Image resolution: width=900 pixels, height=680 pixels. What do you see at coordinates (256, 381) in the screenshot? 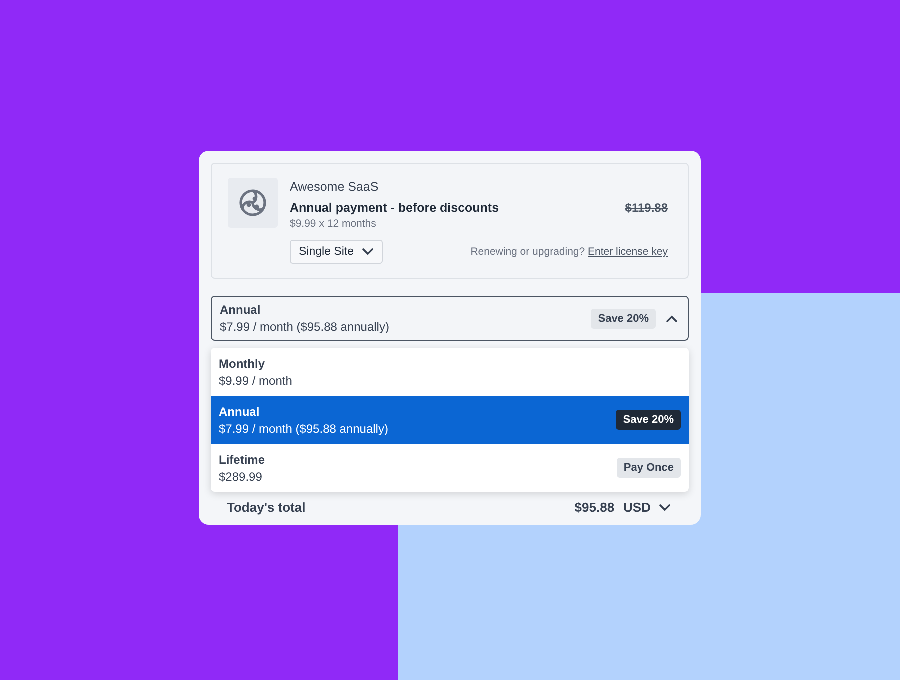
I see `option-price: $9.99 / month` at bounding box center [256, 381].